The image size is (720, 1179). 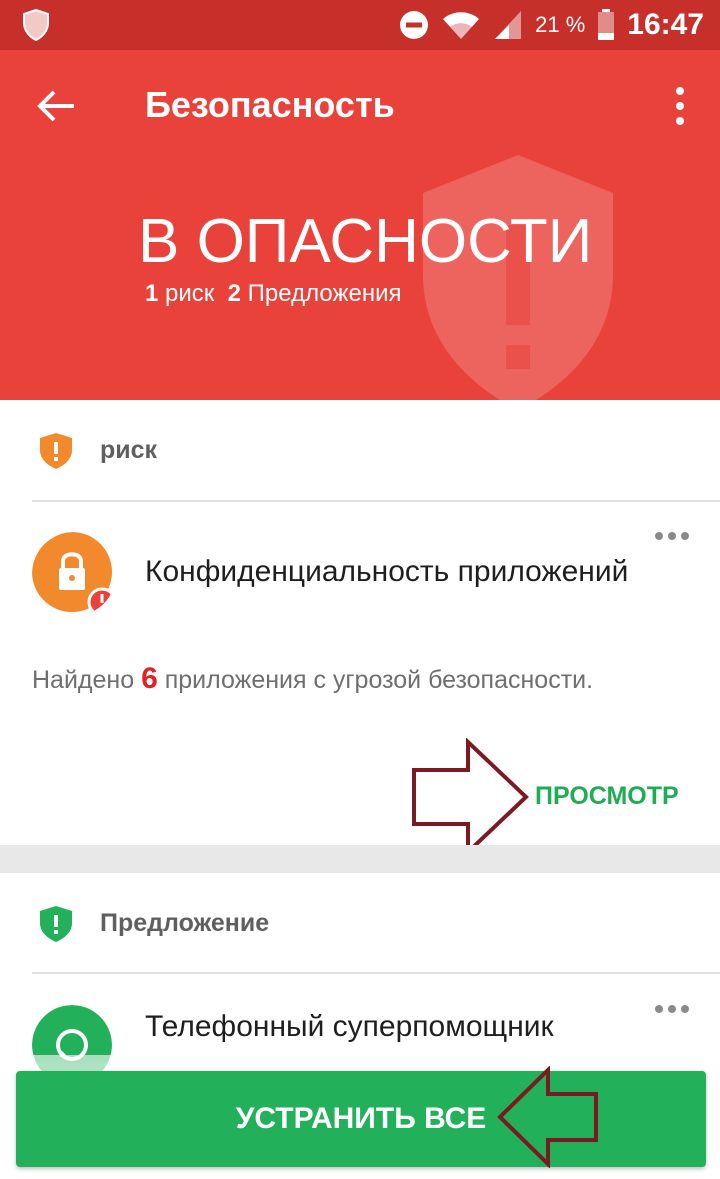 What do you see at coordinates (56, 451) in the screenshot?
I see `risk-shield-icon` at bounding box center [56, 451].